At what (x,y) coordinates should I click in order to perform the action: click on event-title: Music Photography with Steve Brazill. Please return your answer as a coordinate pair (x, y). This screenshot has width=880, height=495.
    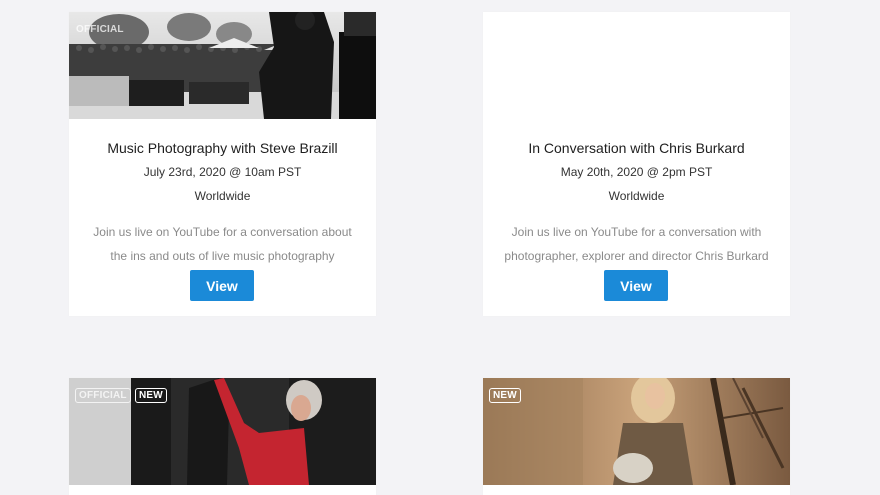
    Looking at the image, I should click on (222, 148).